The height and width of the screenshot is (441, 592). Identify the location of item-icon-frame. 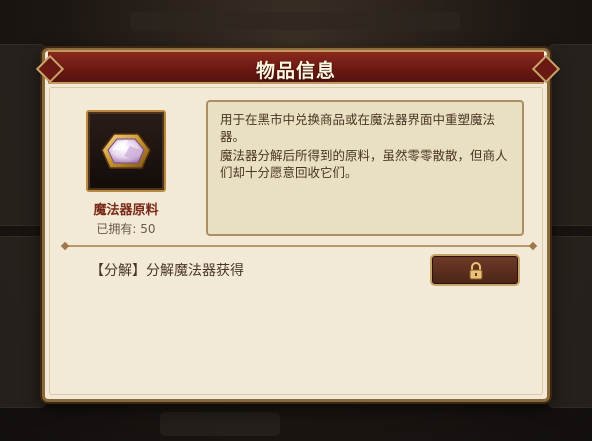
(126, 151).